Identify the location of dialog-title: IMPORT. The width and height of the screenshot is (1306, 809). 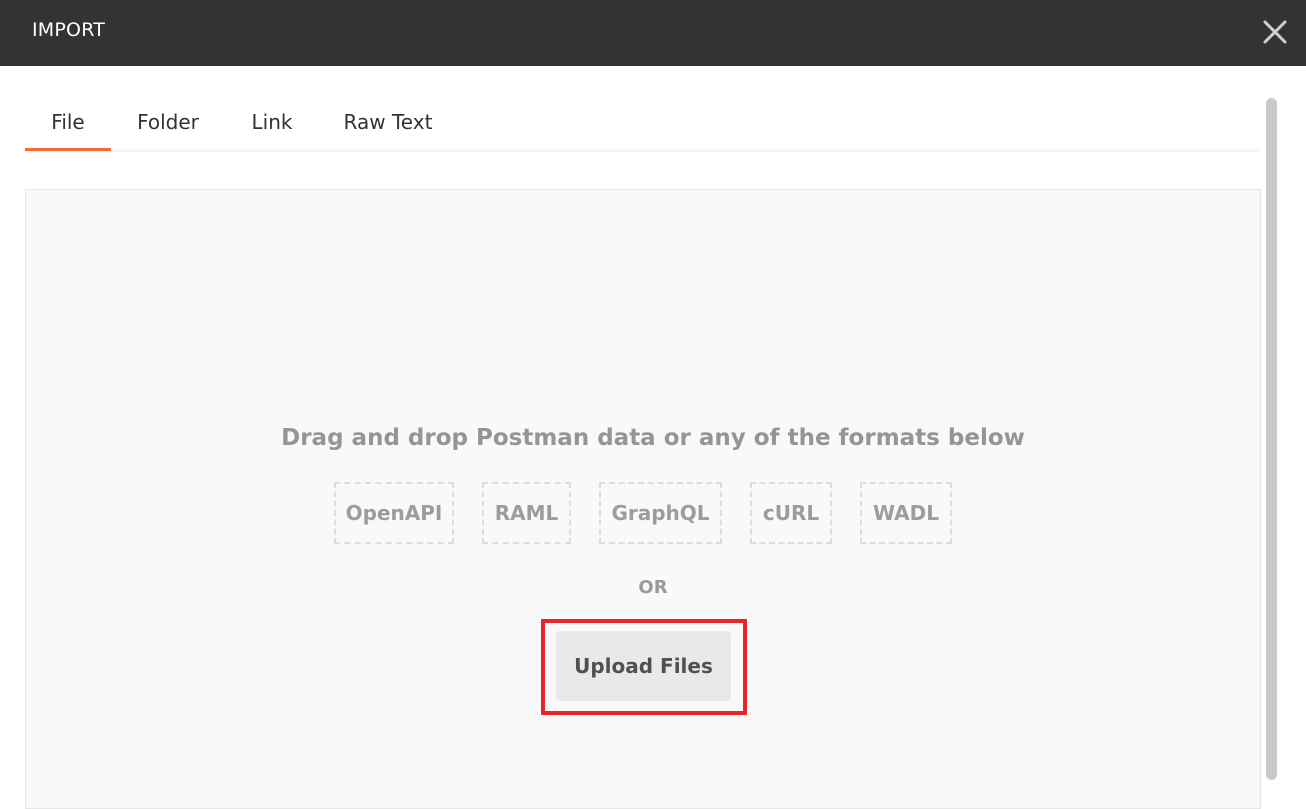
(69, 30).